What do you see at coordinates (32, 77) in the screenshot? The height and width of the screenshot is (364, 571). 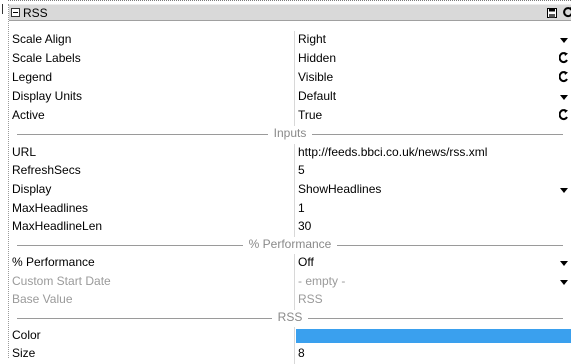 I see `row-label: Legend` at bounding box center [32, 77].